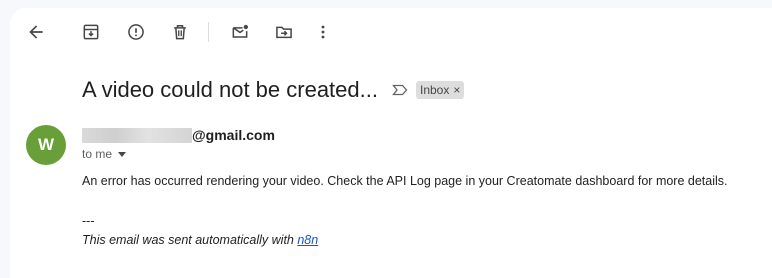 This screenshot has width=772, height=278. What do you see at coordinates (456, 90) in the screenshot?
I see `remove-label-icon: ×` at bounding box center [456, 90].